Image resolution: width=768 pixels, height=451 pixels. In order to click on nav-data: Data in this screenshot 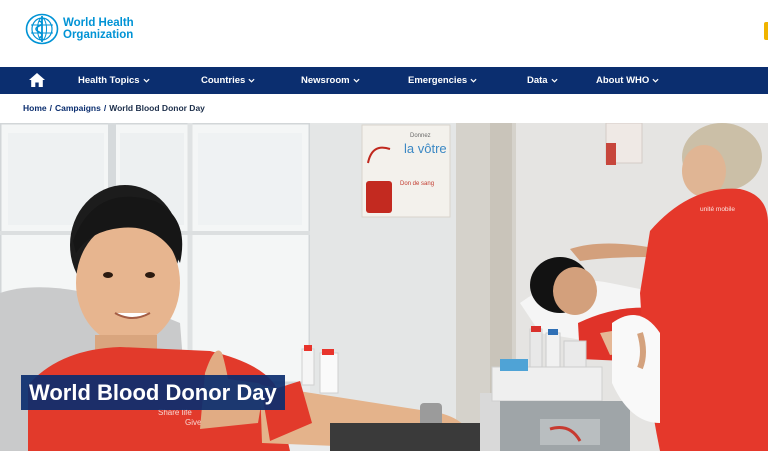, I will do `click(542, 80)`.